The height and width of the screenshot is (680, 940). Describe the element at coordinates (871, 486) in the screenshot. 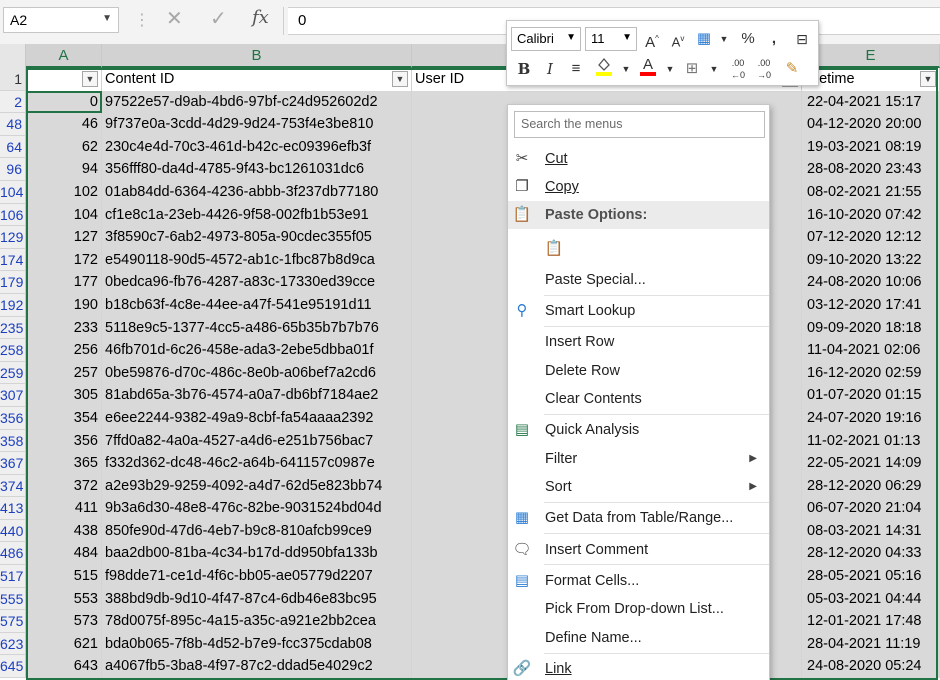

I see `cell-datetime: 28-12-2020 06:29` at that location.